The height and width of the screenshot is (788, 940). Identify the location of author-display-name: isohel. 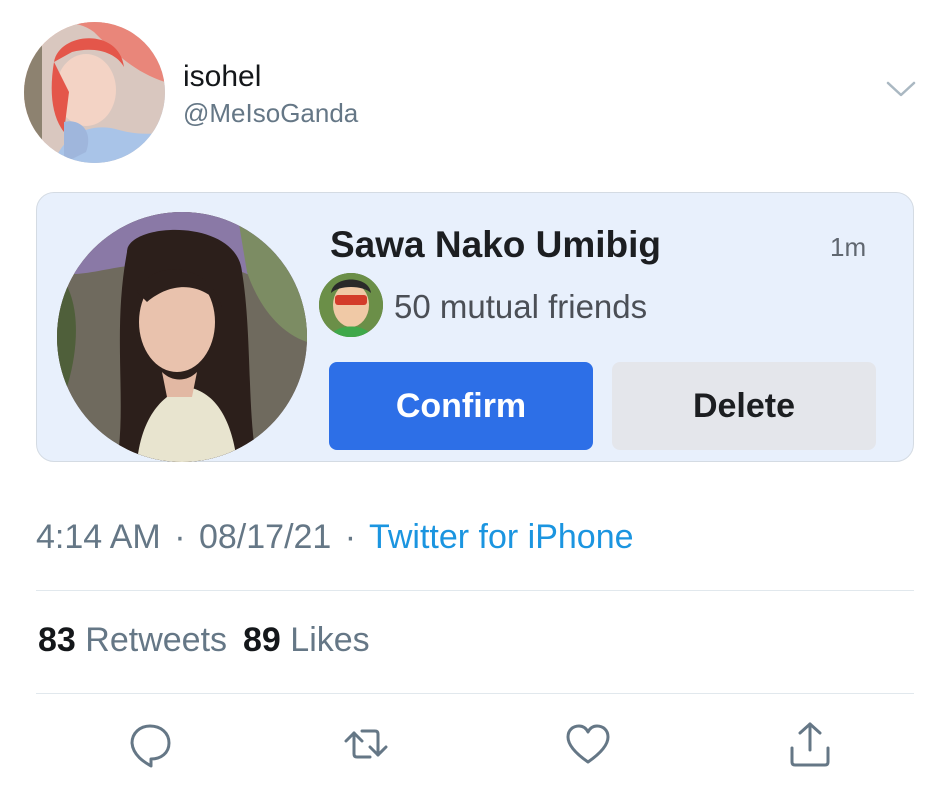
(222, 77).